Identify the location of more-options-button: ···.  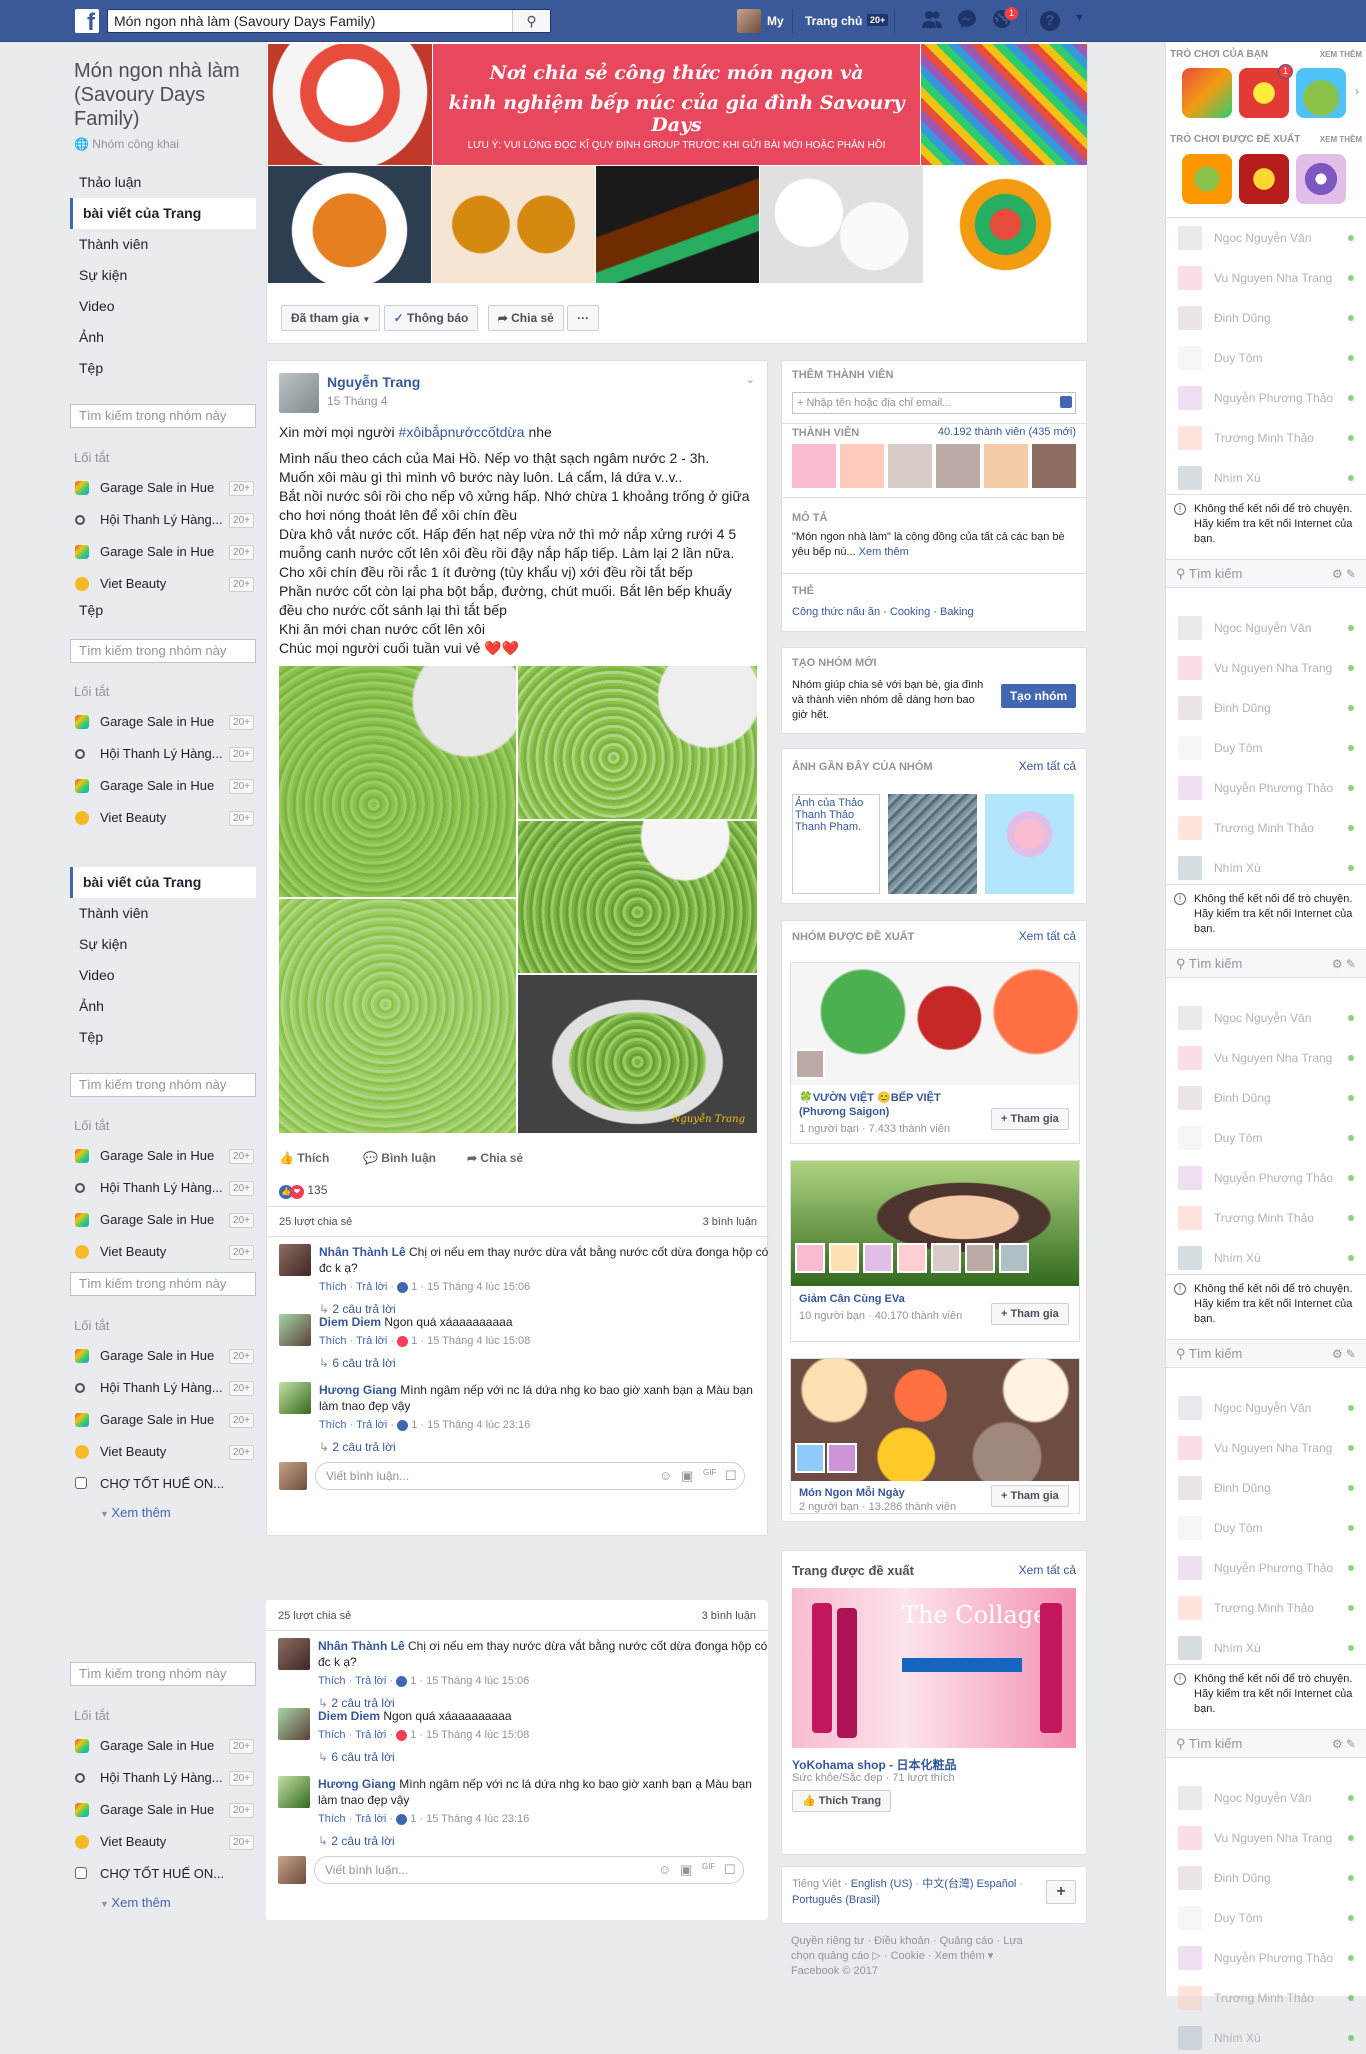
(583, 318).